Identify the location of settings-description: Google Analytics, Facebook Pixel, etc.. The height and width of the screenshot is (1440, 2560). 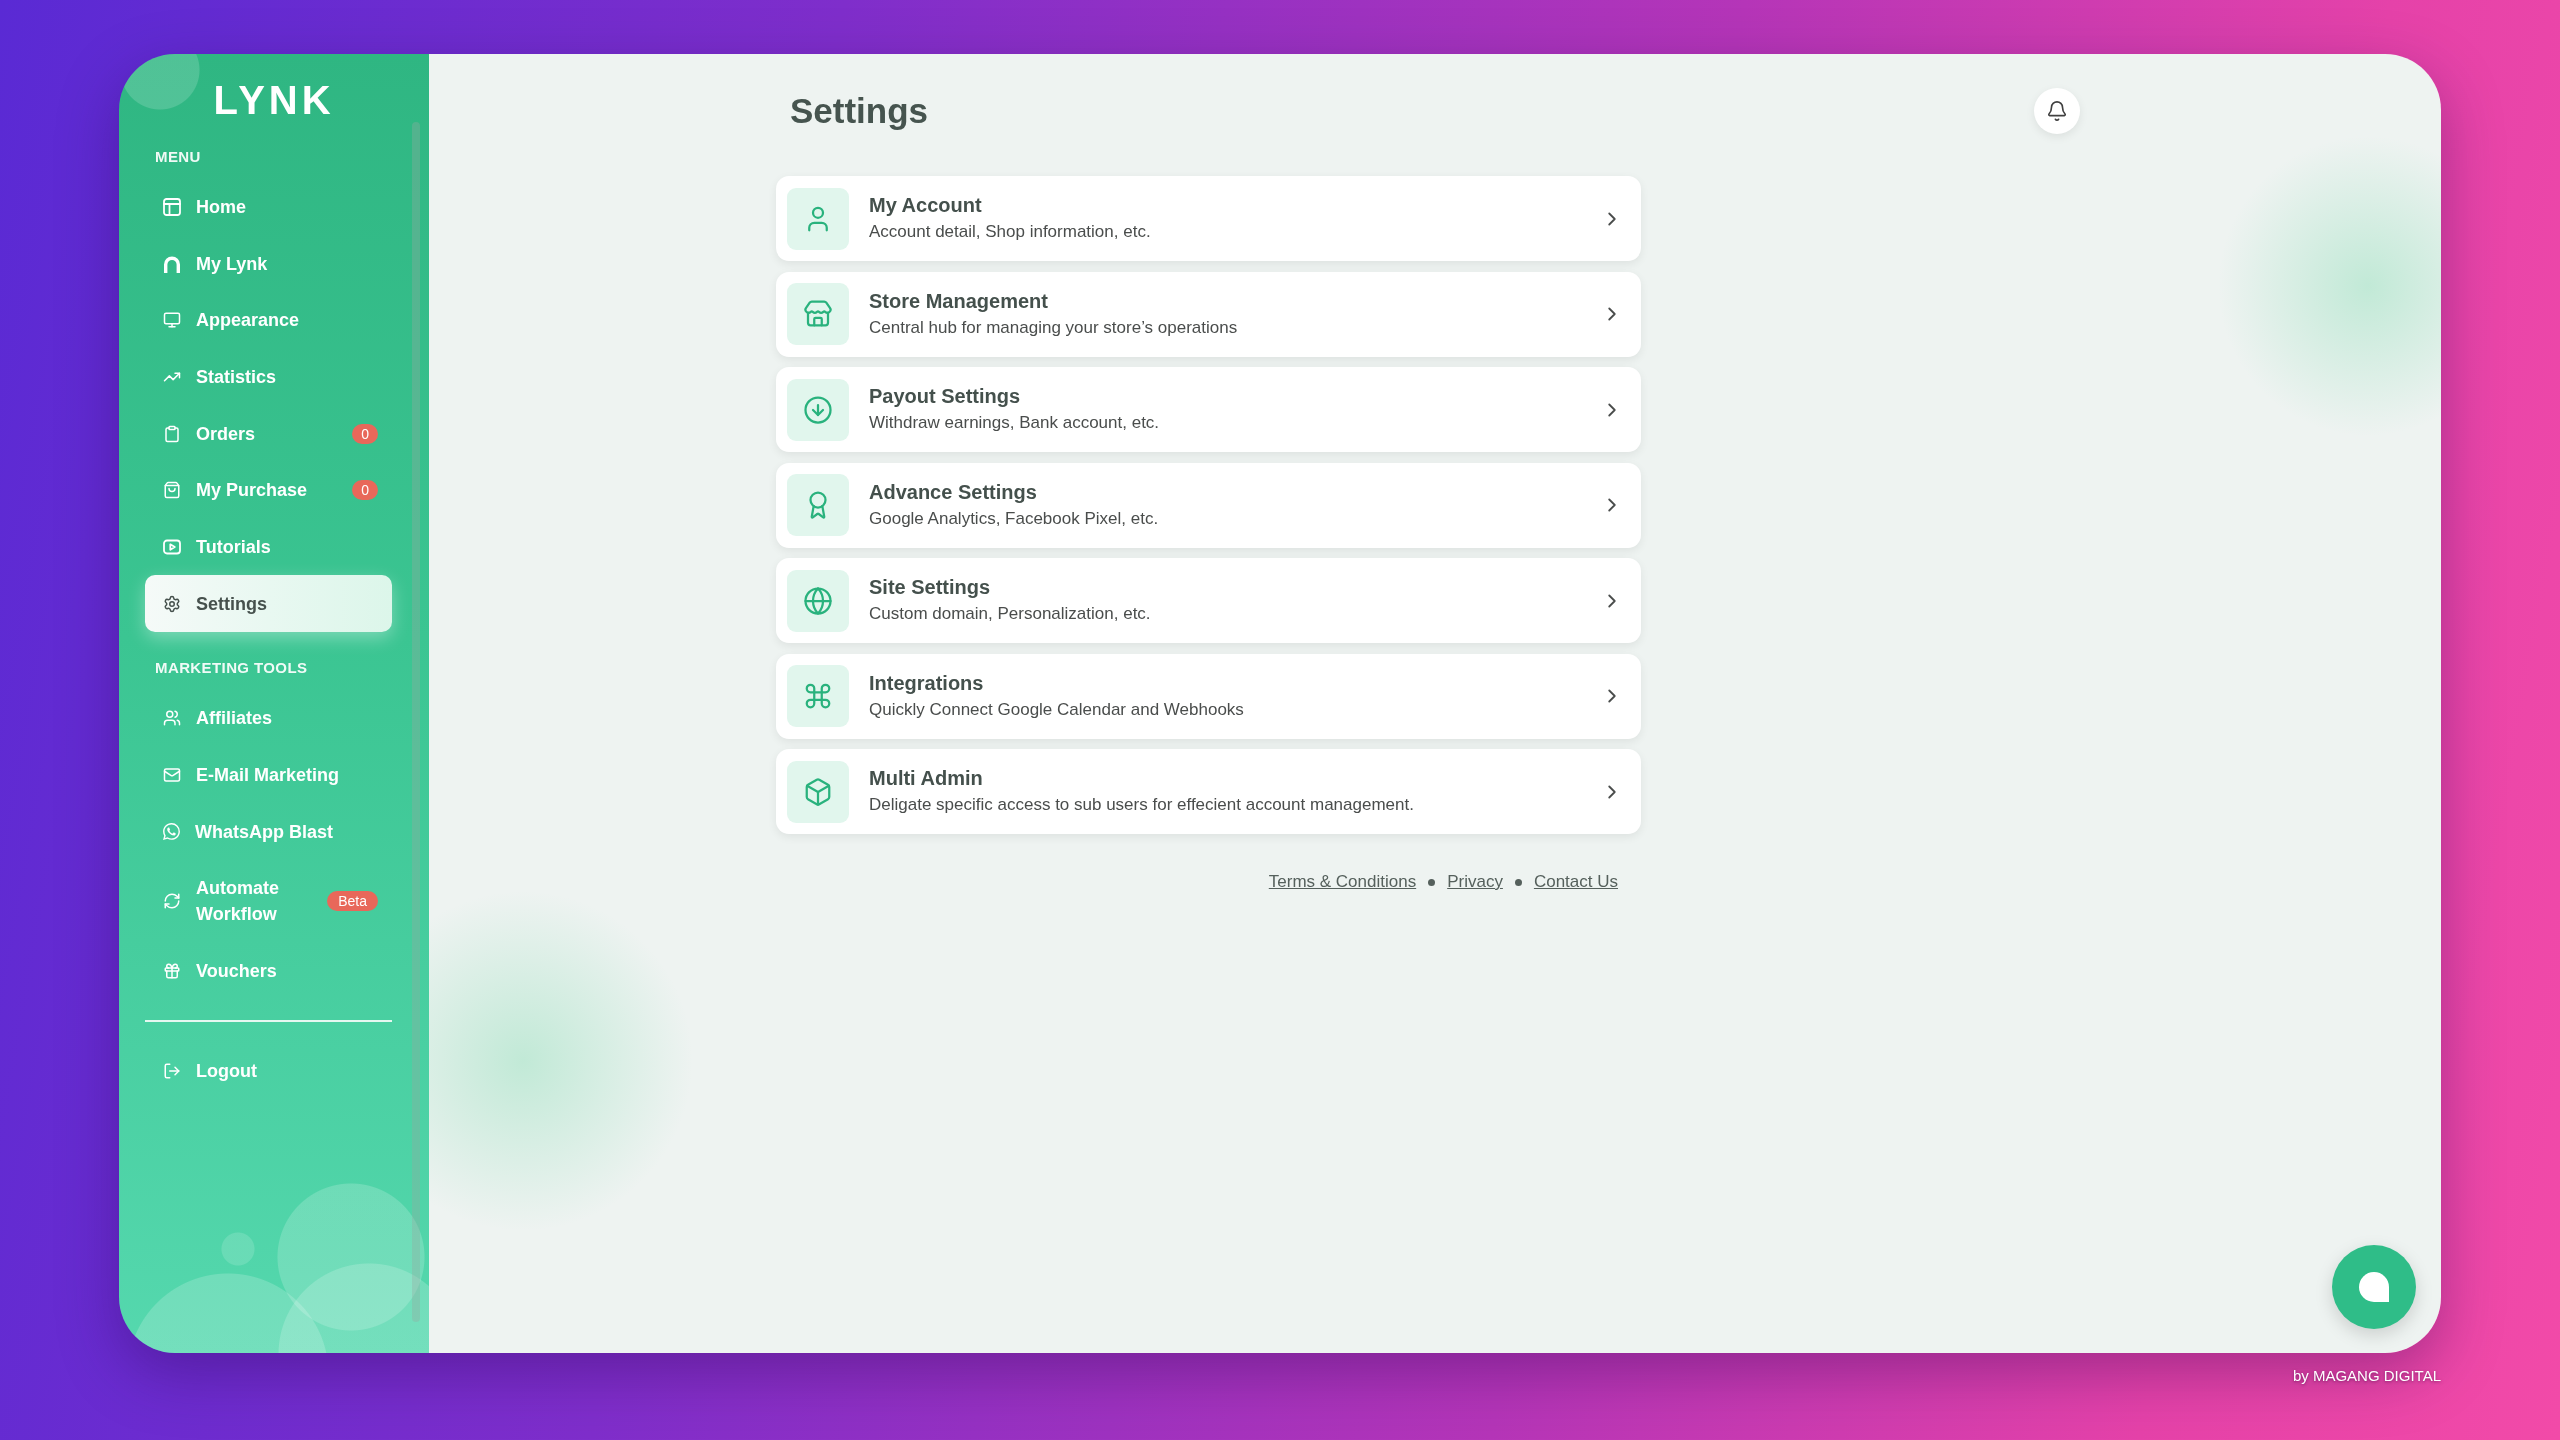
(1014, 518).